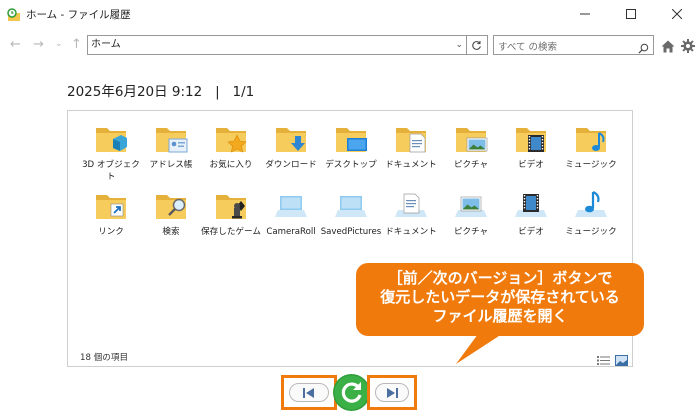  I want to click on item-label: 検索, so click(171, 232).